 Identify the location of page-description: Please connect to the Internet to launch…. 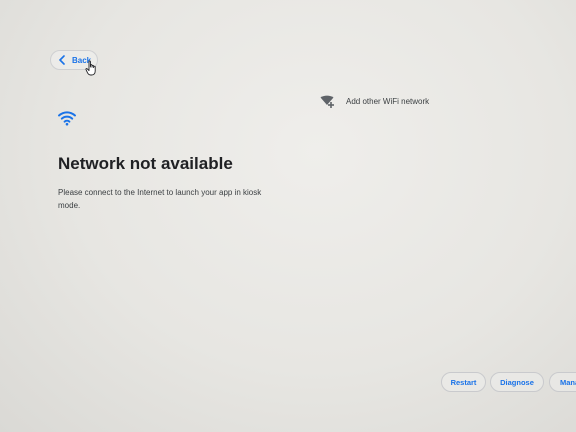
(160, 199).